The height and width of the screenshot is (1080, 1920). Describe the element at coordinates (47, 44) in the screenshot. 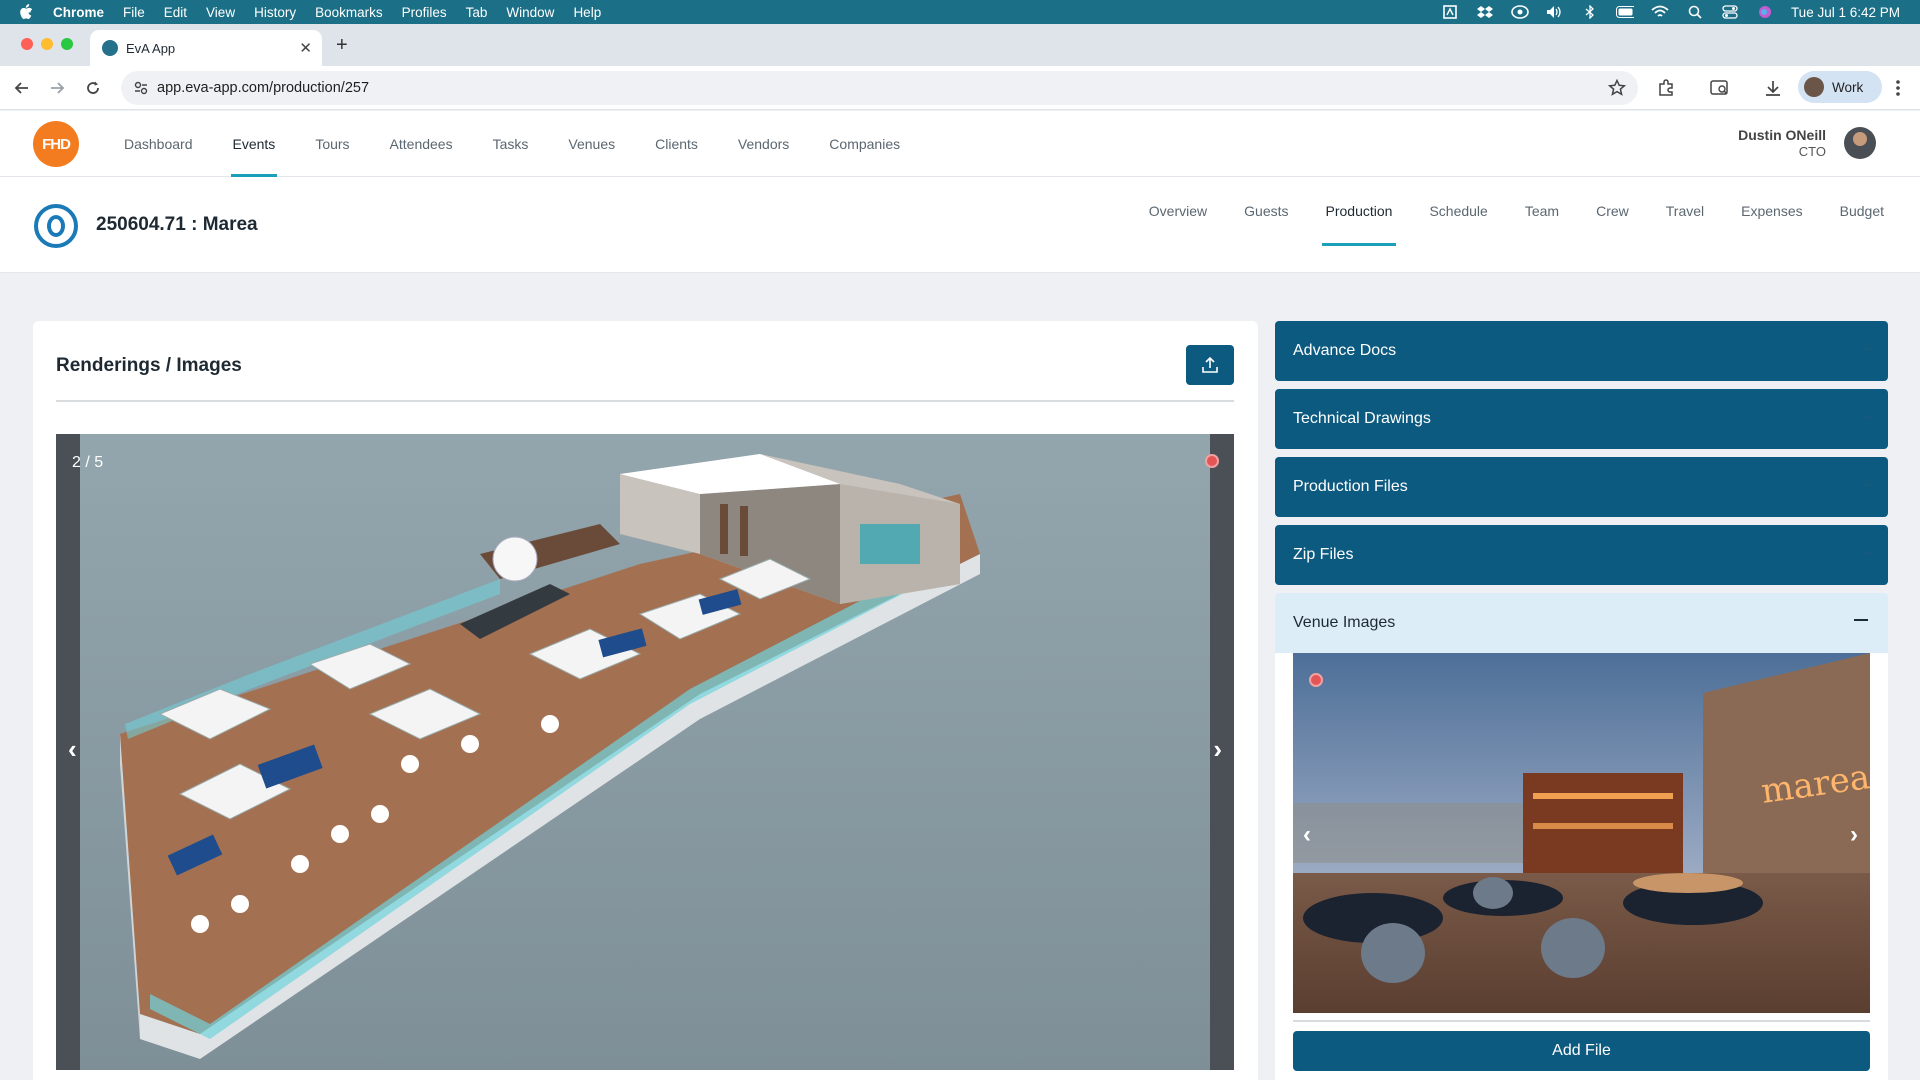

I see `window-minimize-button` at that location.